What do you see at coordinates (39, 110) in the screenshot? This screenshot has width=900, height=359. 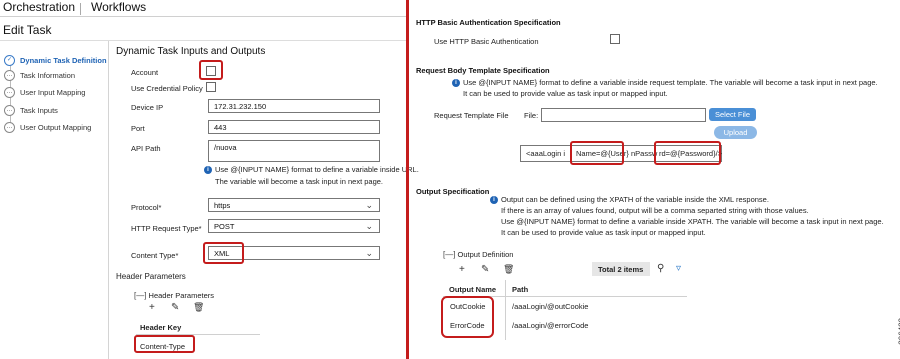 I see `wizard-step-label: Task Inputs` at bounding box center [39, 110].